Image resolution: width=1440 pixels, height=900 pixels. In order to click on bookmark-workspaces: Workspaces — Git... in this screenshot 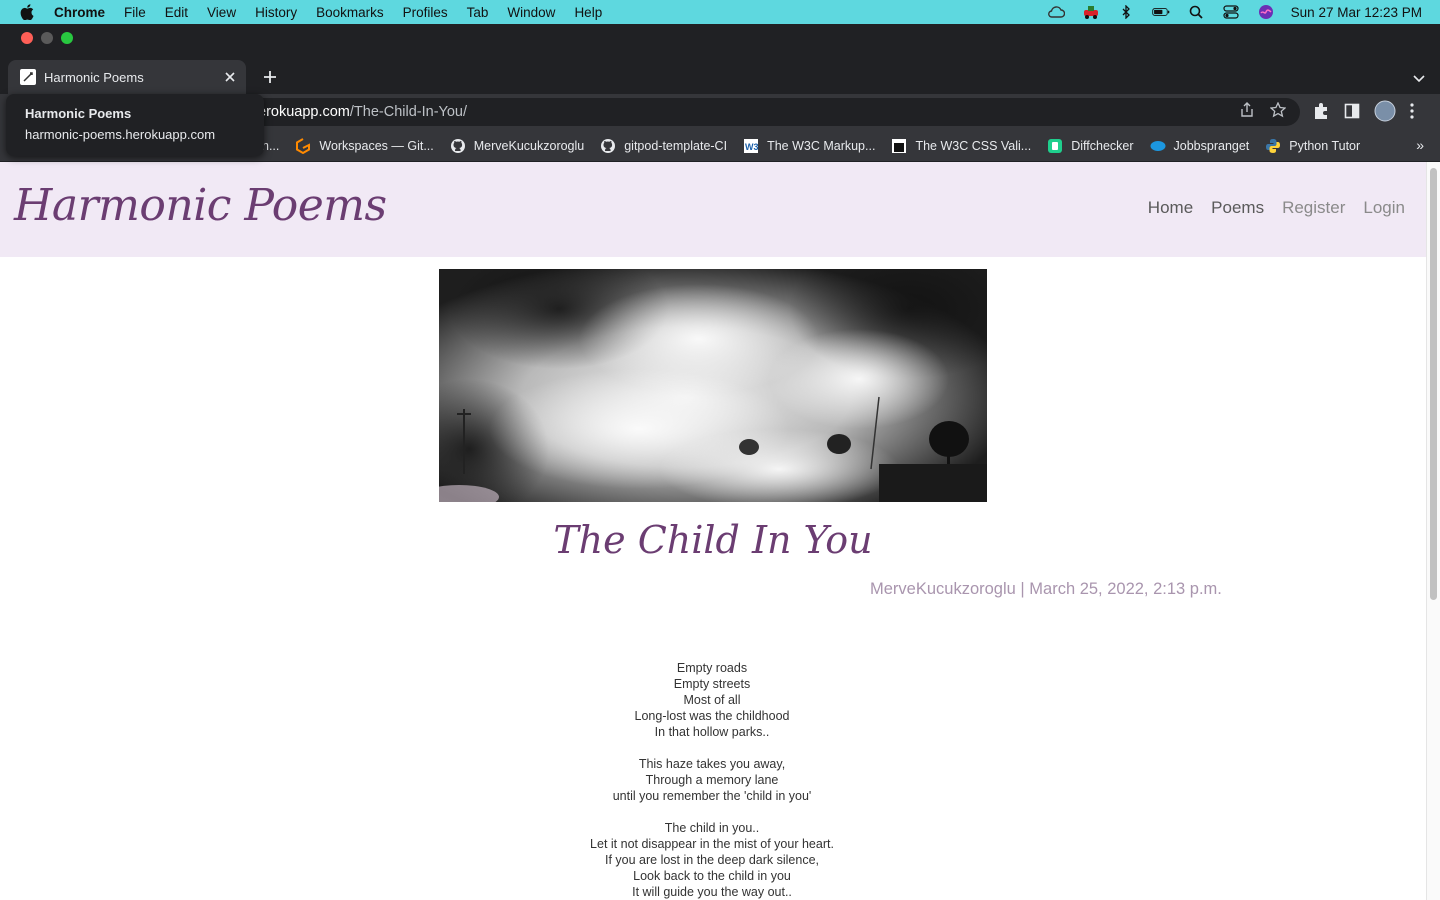, I will do `click(364, 145)`.